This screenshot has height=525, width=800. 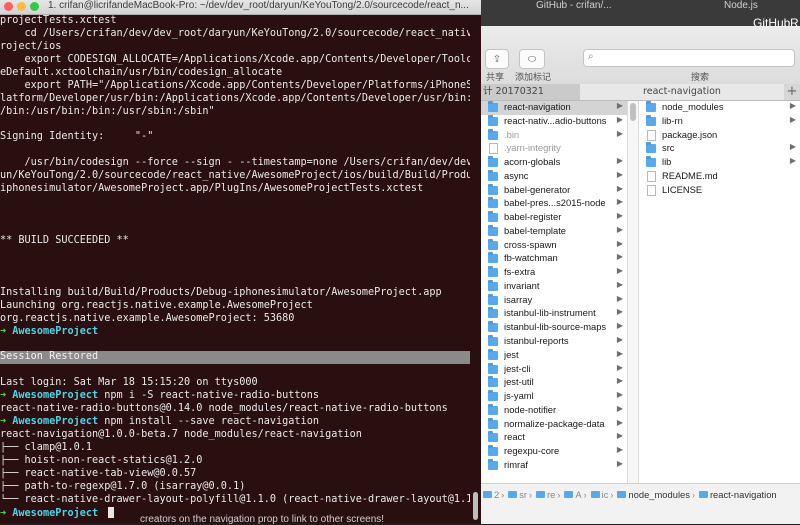 What do you see at coordinates (603, 494) in the screenshot?
I see `path-segment: ic ›` at bounding box center [603, 494].